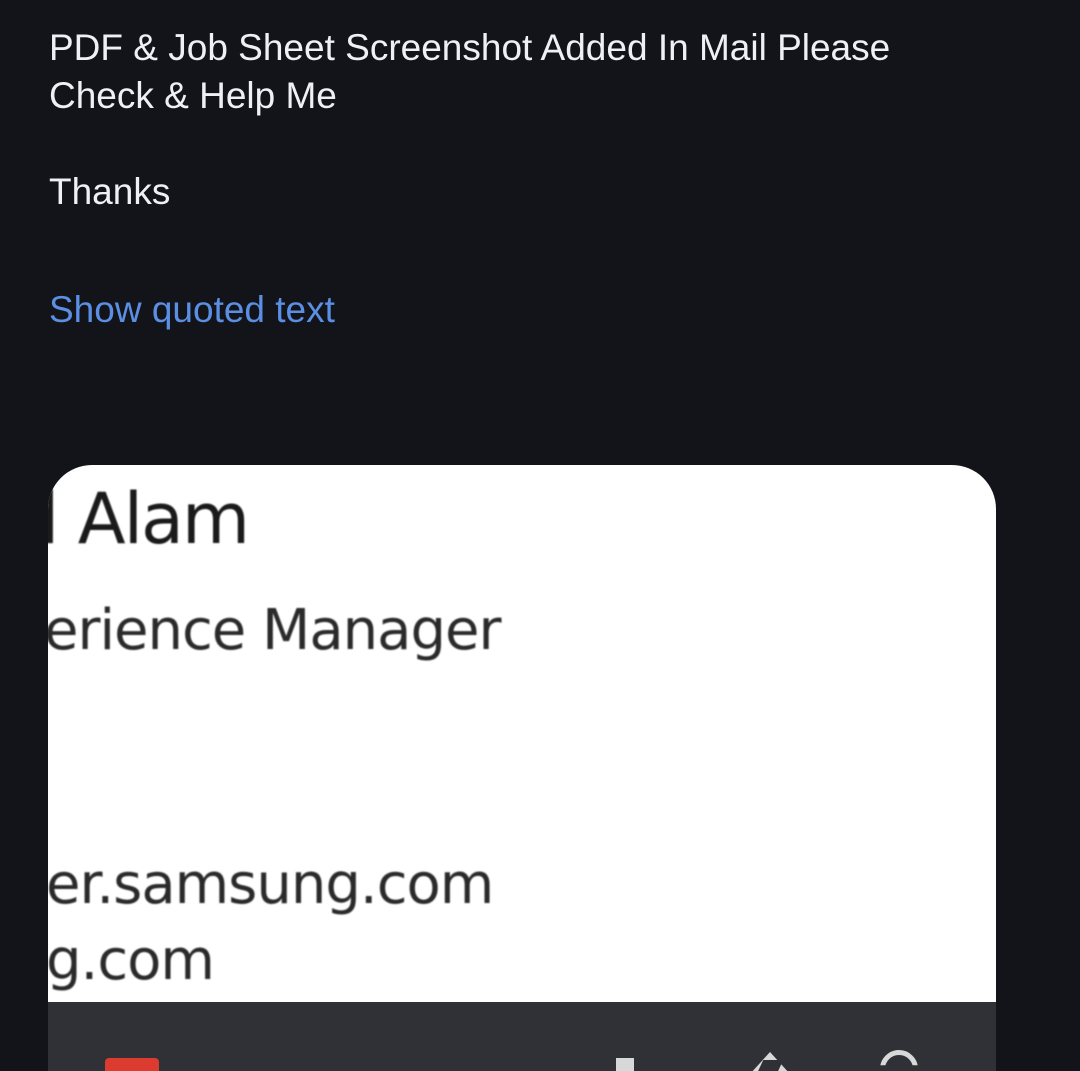 This screenshot has width=1080, height=1071. Describe the element at coordinates (625, 1064) in the screenshot. I see `download-icon` at that location.